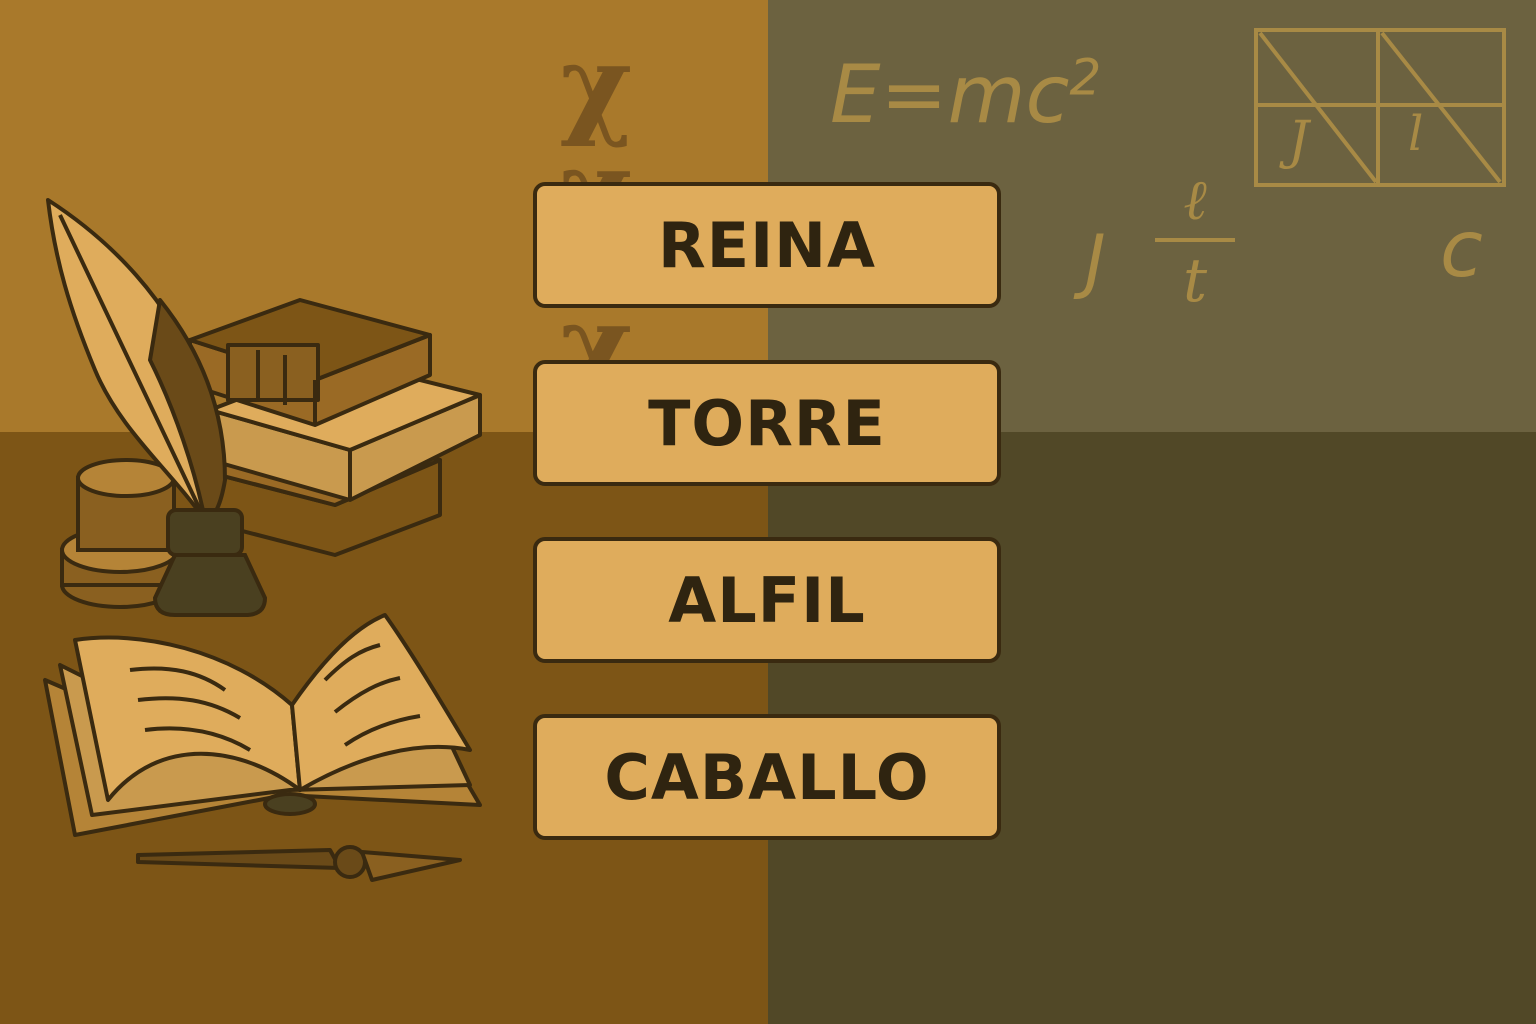 This screenshot has height=1024, width=1536. I want to click on option-alfil-button: ALFIL, so click(767, 600).